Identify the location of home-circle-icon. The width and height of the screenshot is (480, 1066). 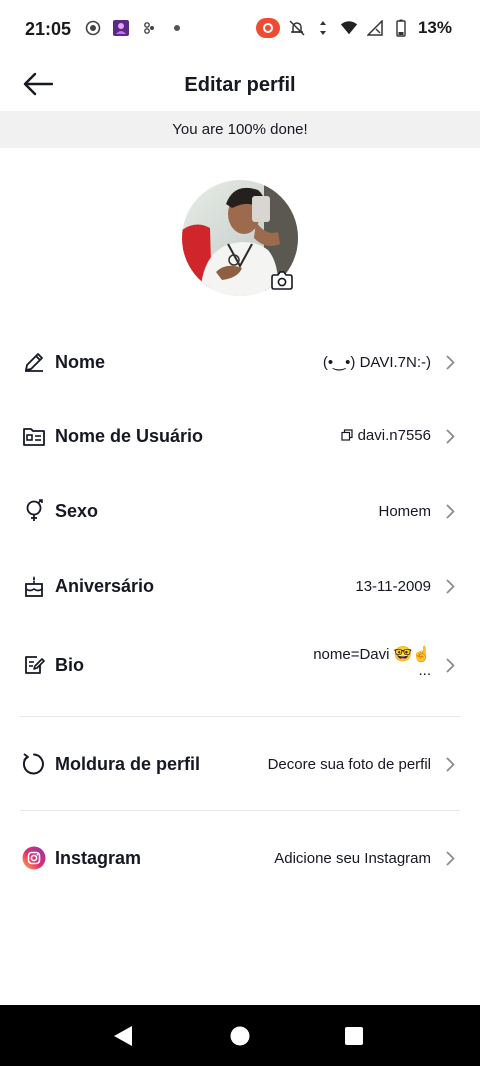
(240, 1036).